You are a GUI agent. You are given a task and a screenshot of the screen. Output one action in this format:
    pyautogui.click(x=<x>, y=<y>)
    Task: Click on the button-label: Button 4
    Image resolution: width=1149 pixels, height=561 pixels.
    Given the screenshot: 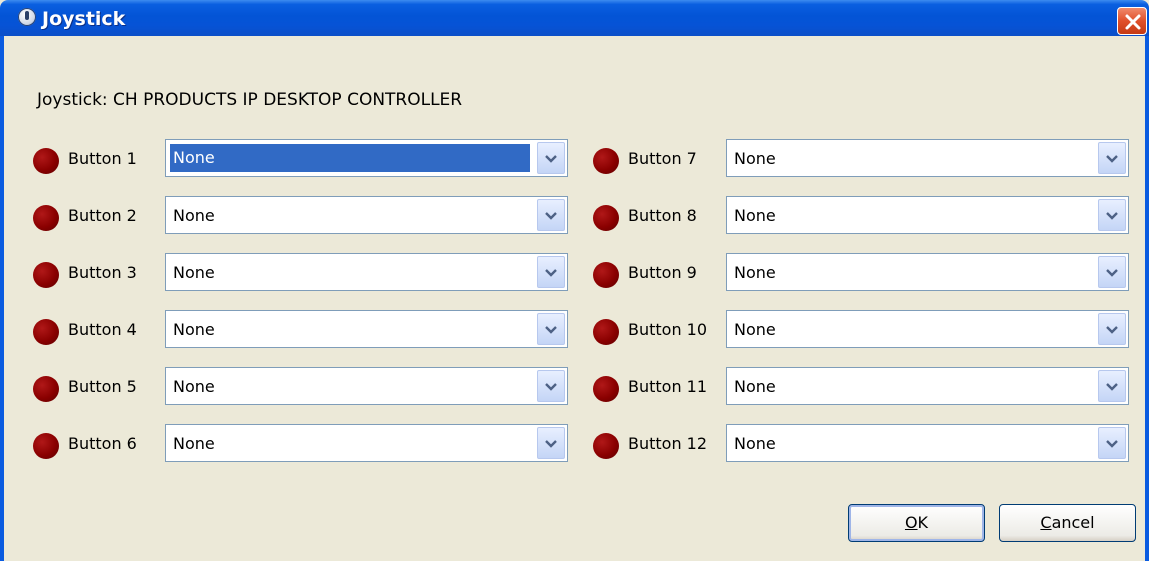 What is the action you would take?
    pyautogui.click(x=102, y=329)
    